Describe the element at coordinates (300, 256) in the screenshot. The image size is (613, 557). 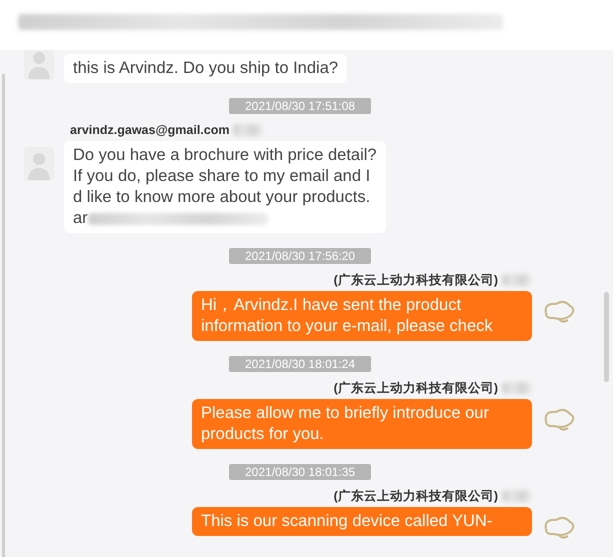
I see `timestamp: 2021/08/30 17:56:20` at that location.